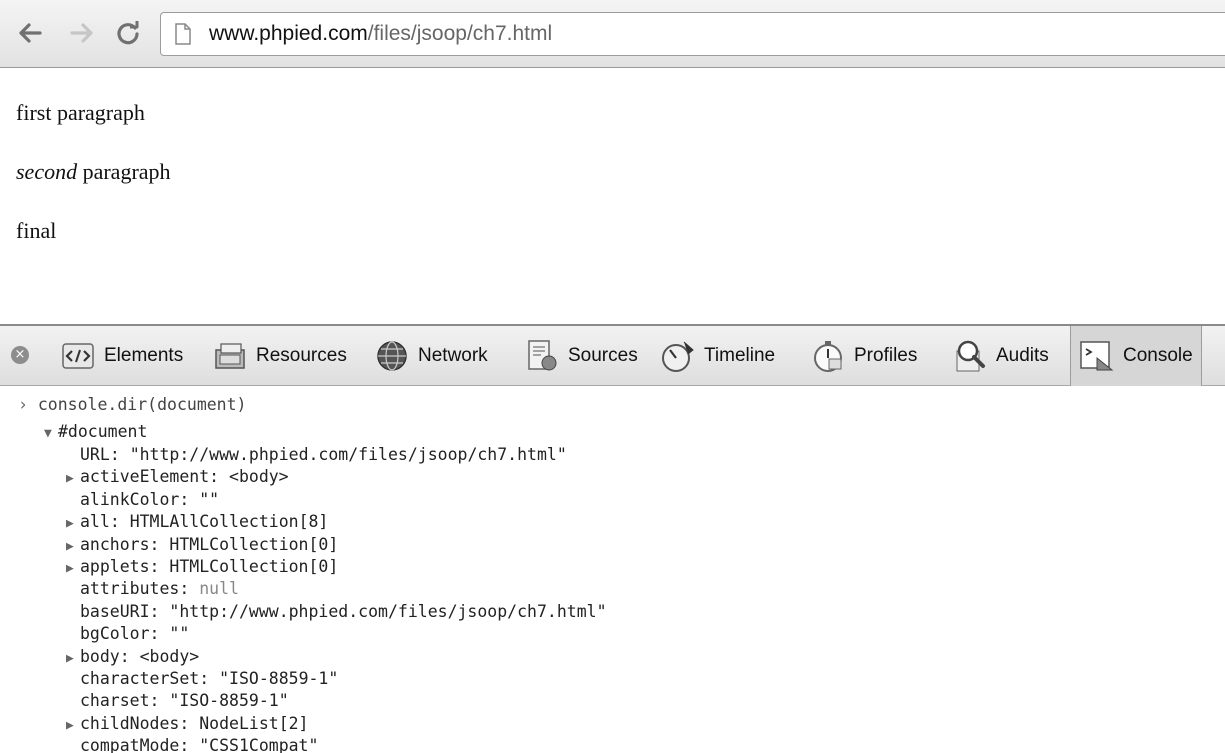  I want to click on console-property-row: ▶ activeElement: <body>, so click(177, 478).